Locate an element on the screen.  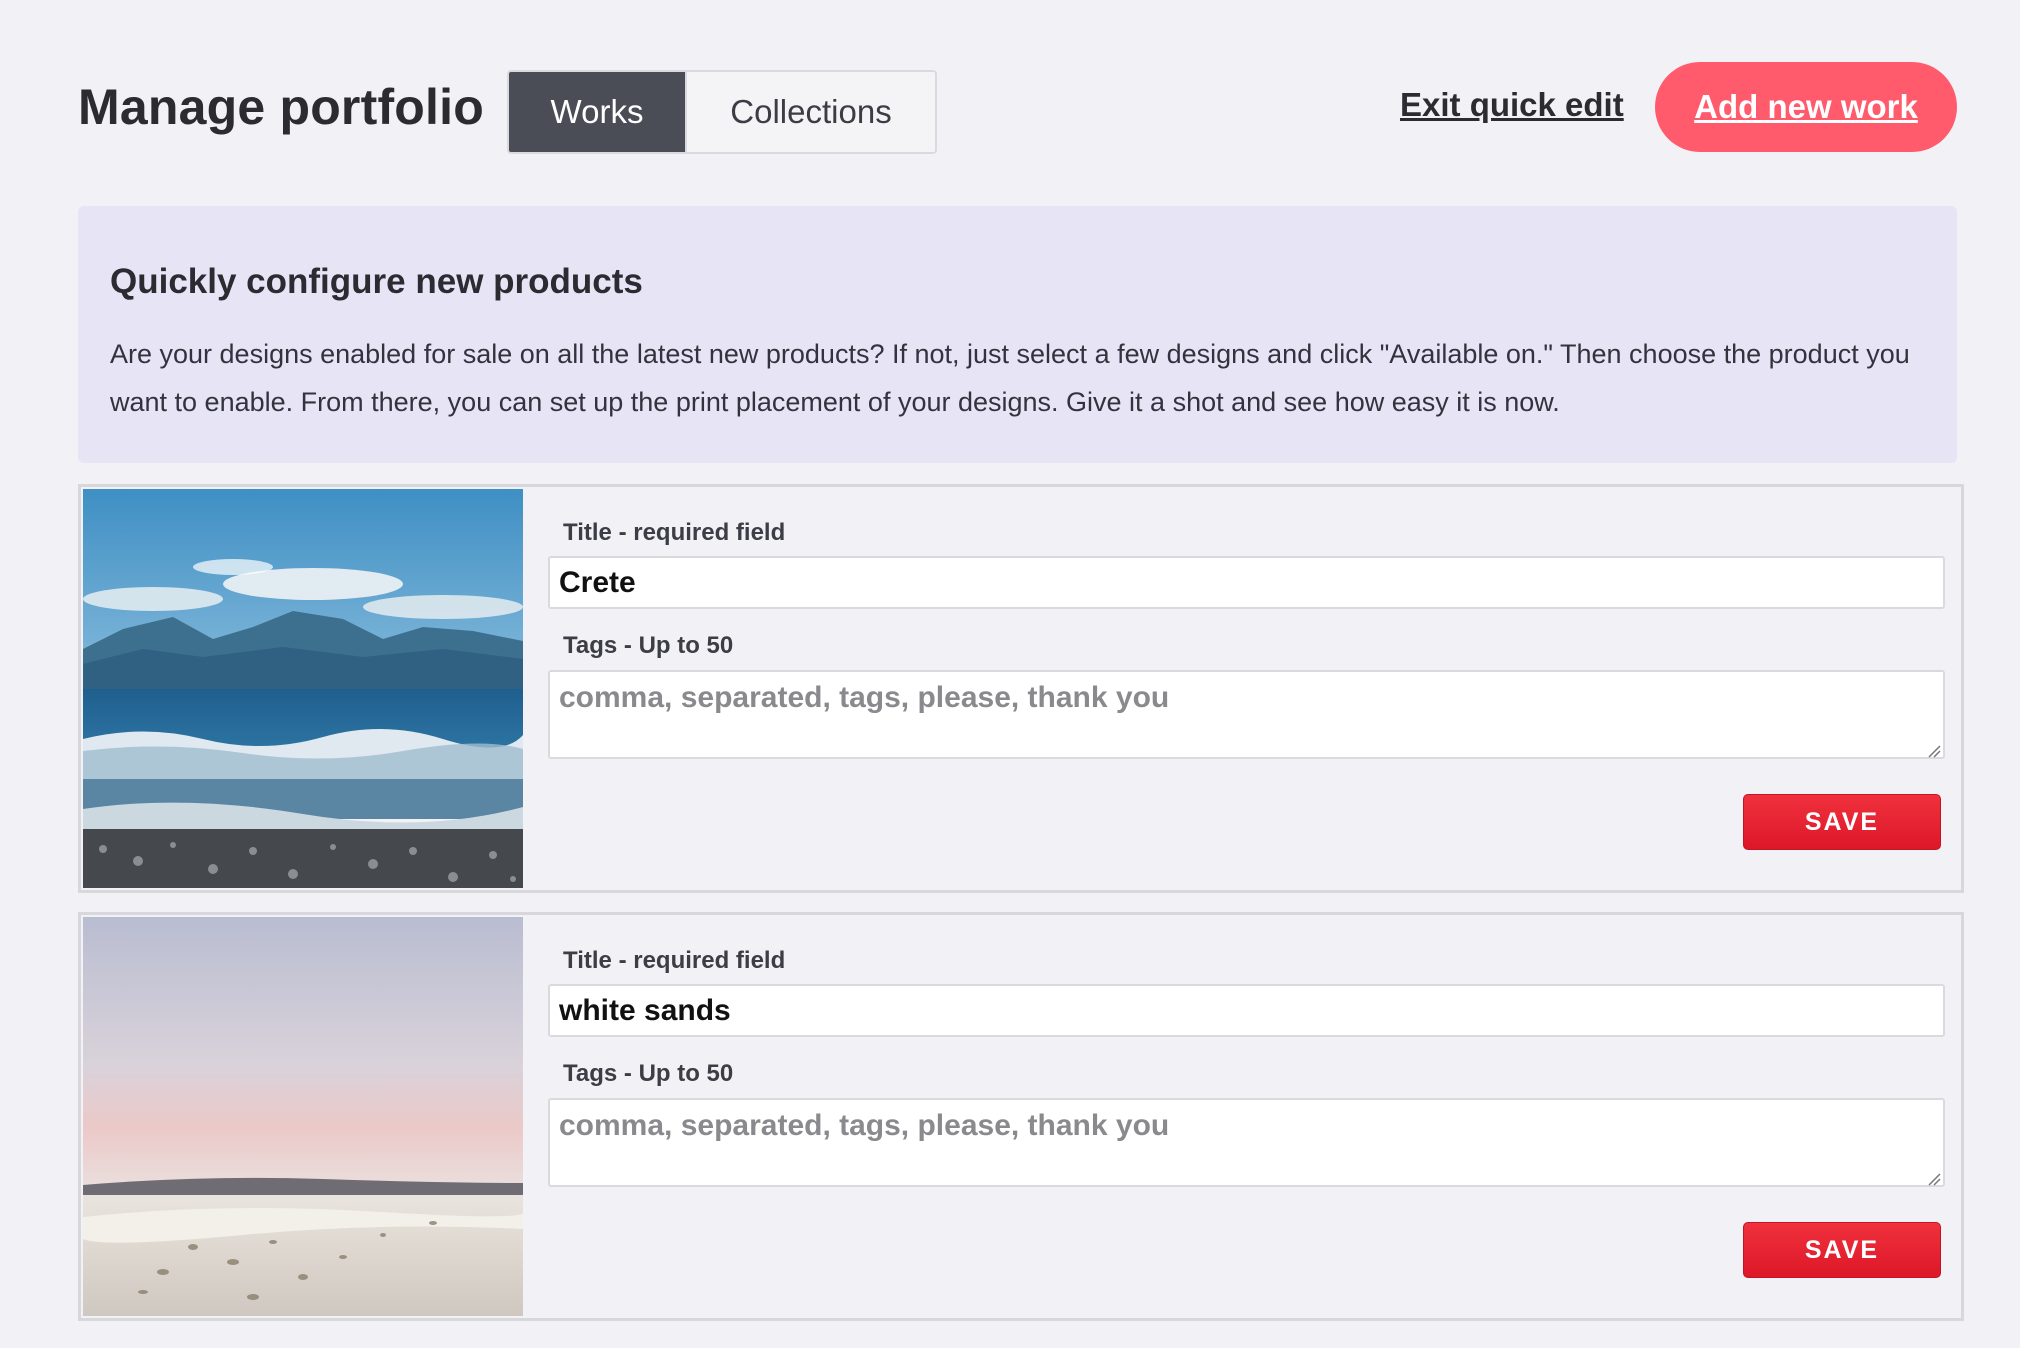
add-new-work-button: Add new work is located at coordinates (1806, 107).